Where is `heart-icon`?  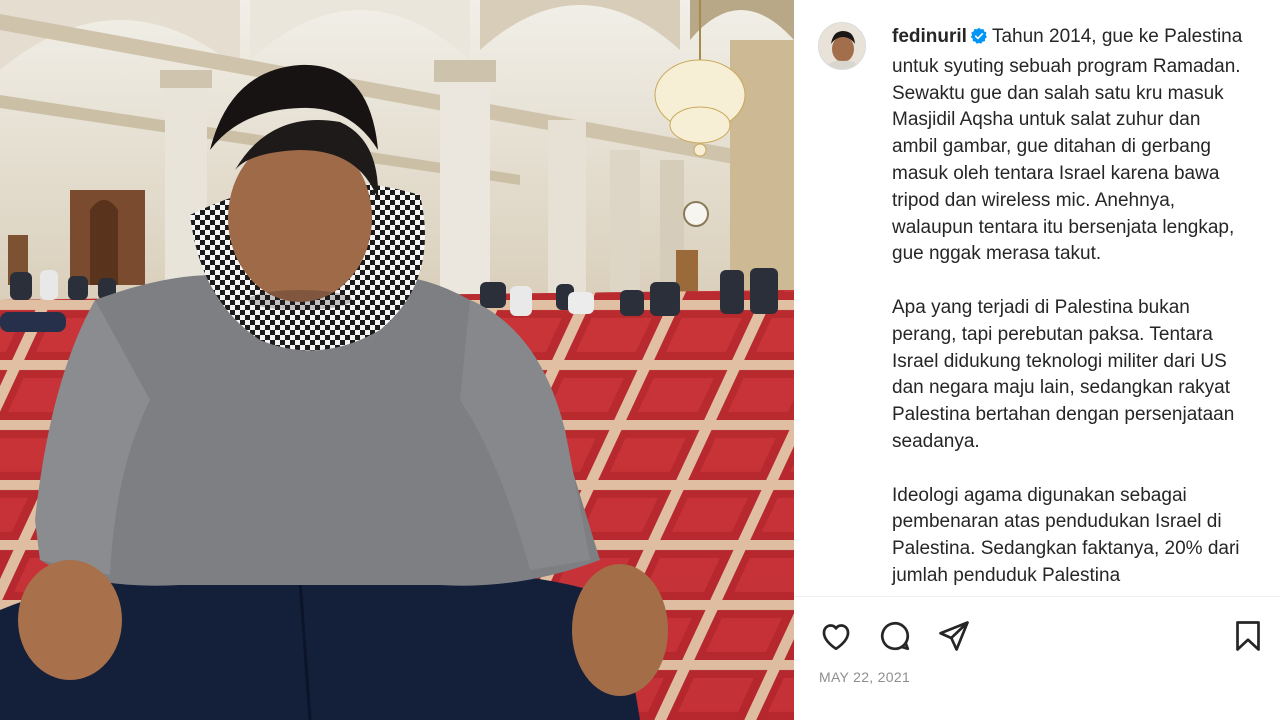 heart-icon is located at coordinates (836, 637).